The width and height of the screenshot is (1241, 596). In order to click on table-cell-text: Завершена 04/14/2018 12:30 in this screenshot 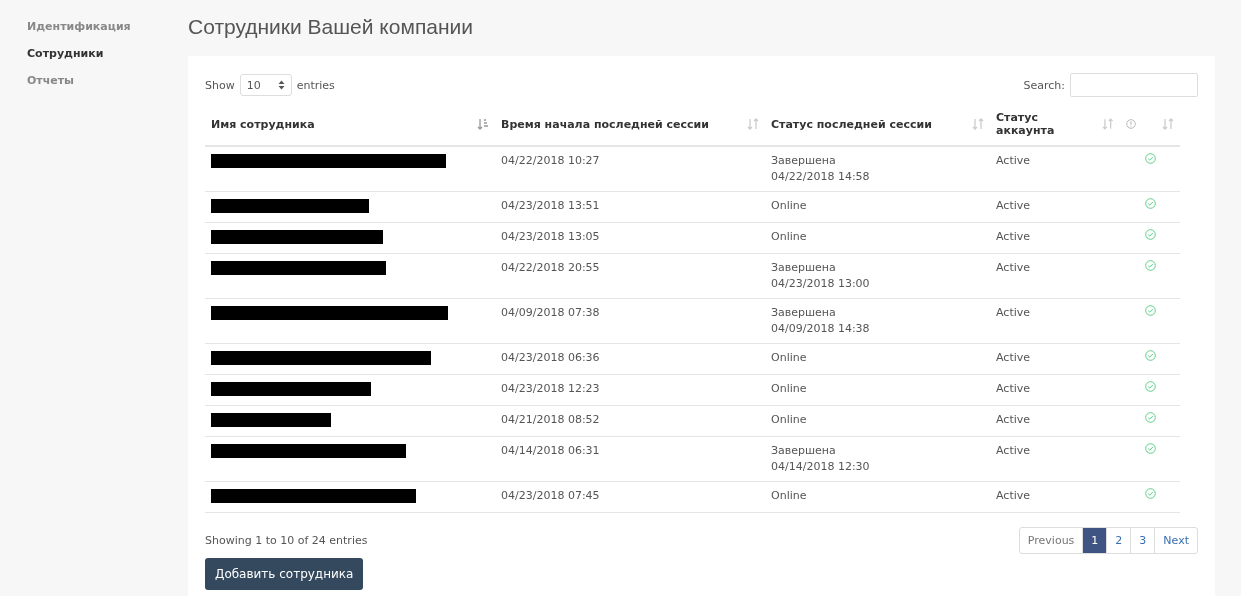, I will do `click(821, 459)`.